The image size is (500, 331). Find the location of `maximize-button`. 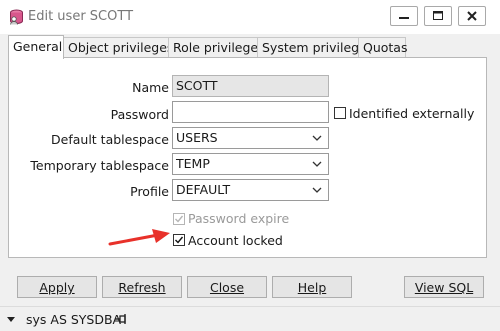

maximize-button is located at coordinates (438, 16).